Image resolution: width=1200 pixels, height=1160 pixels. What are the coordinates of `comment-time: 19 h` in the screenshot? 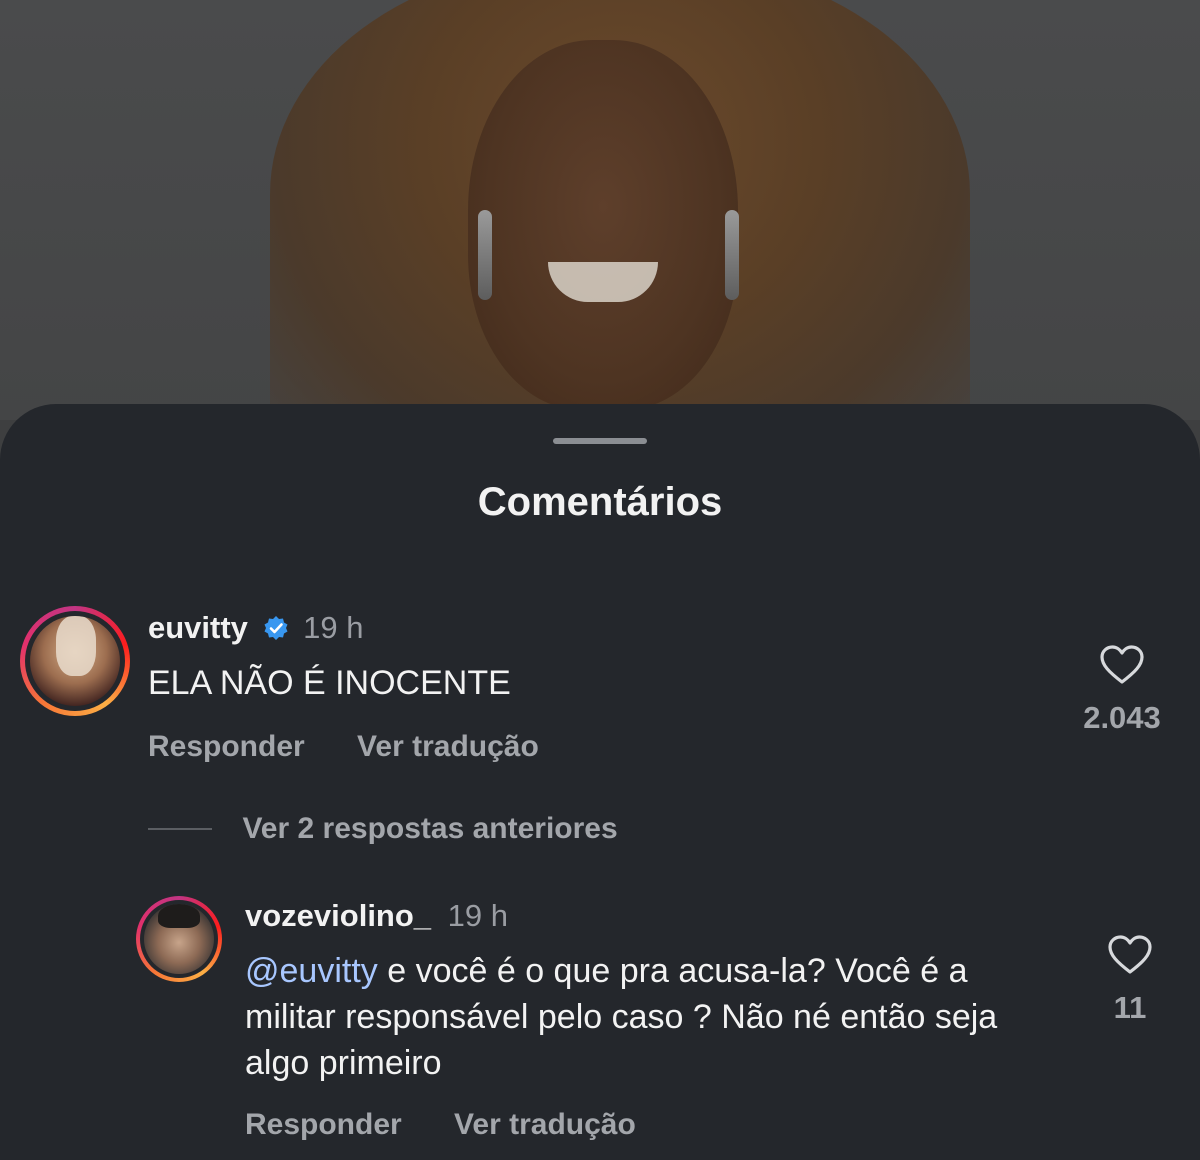 It's located at (333, 627).